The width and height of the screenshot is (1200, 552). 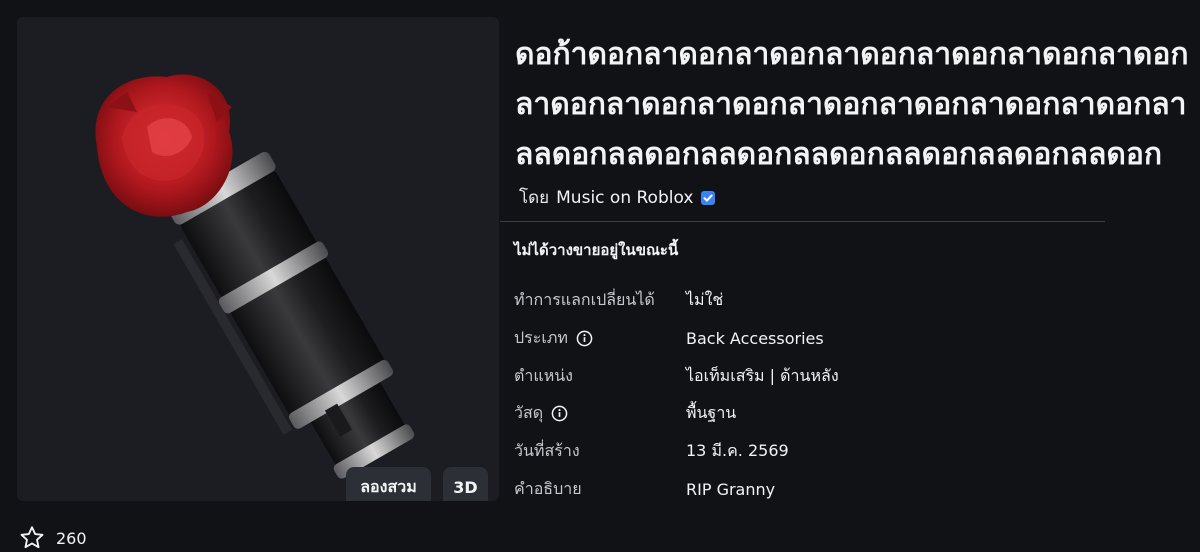 I want to click on creator-link: Music on Roblox, so click(x=624, y=198).